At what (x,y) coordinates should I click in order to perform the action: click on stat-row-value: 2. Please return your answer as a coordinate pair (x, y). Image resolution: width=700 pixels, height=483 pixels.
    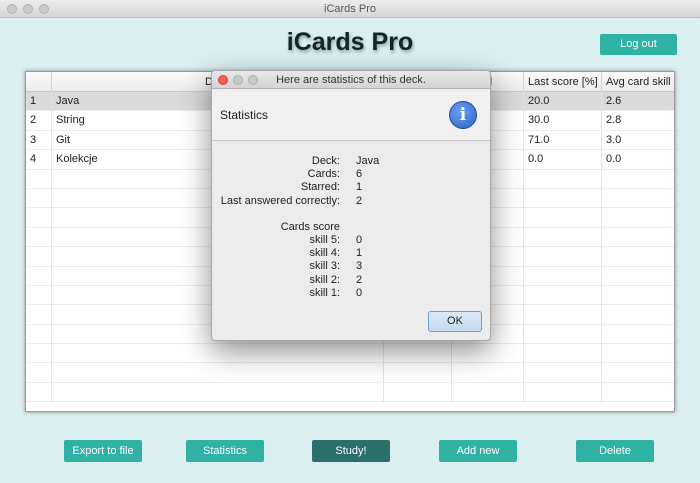
    Looking at the image, I should click on (359, 200).